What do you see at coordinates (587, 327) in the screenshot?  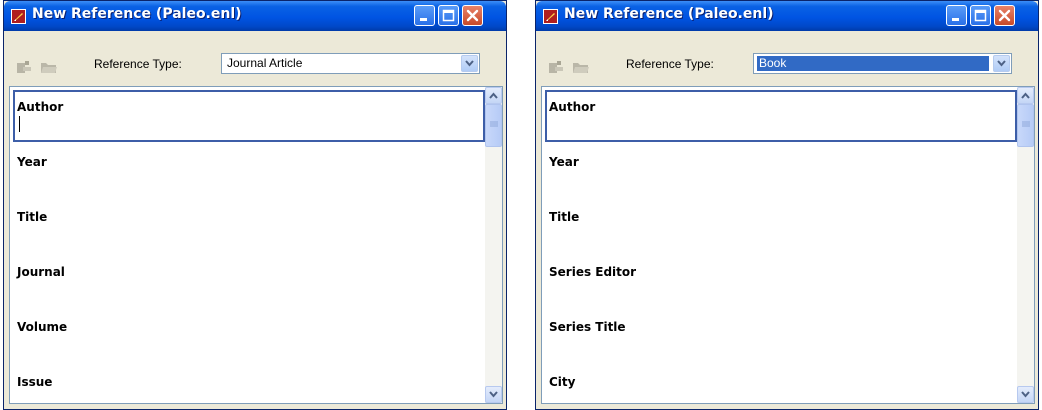 I see `field-label: Series Title` at bounding box center [587, 327].